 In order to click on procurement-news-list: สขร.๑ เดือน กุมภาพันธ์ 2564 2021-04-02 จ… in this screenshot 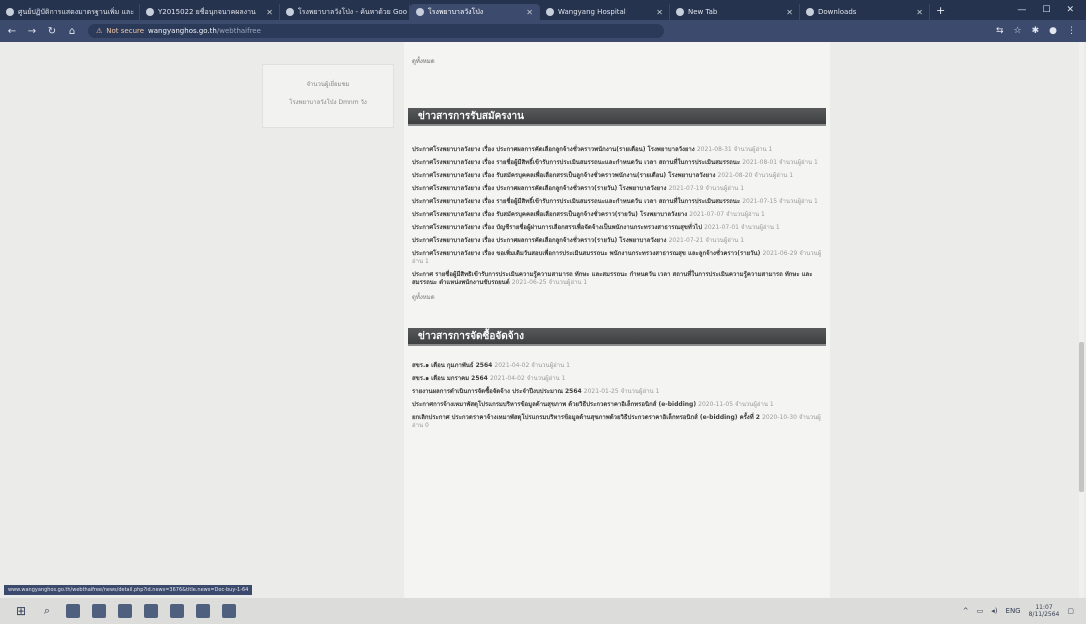, I will do `click(617, 388)`.